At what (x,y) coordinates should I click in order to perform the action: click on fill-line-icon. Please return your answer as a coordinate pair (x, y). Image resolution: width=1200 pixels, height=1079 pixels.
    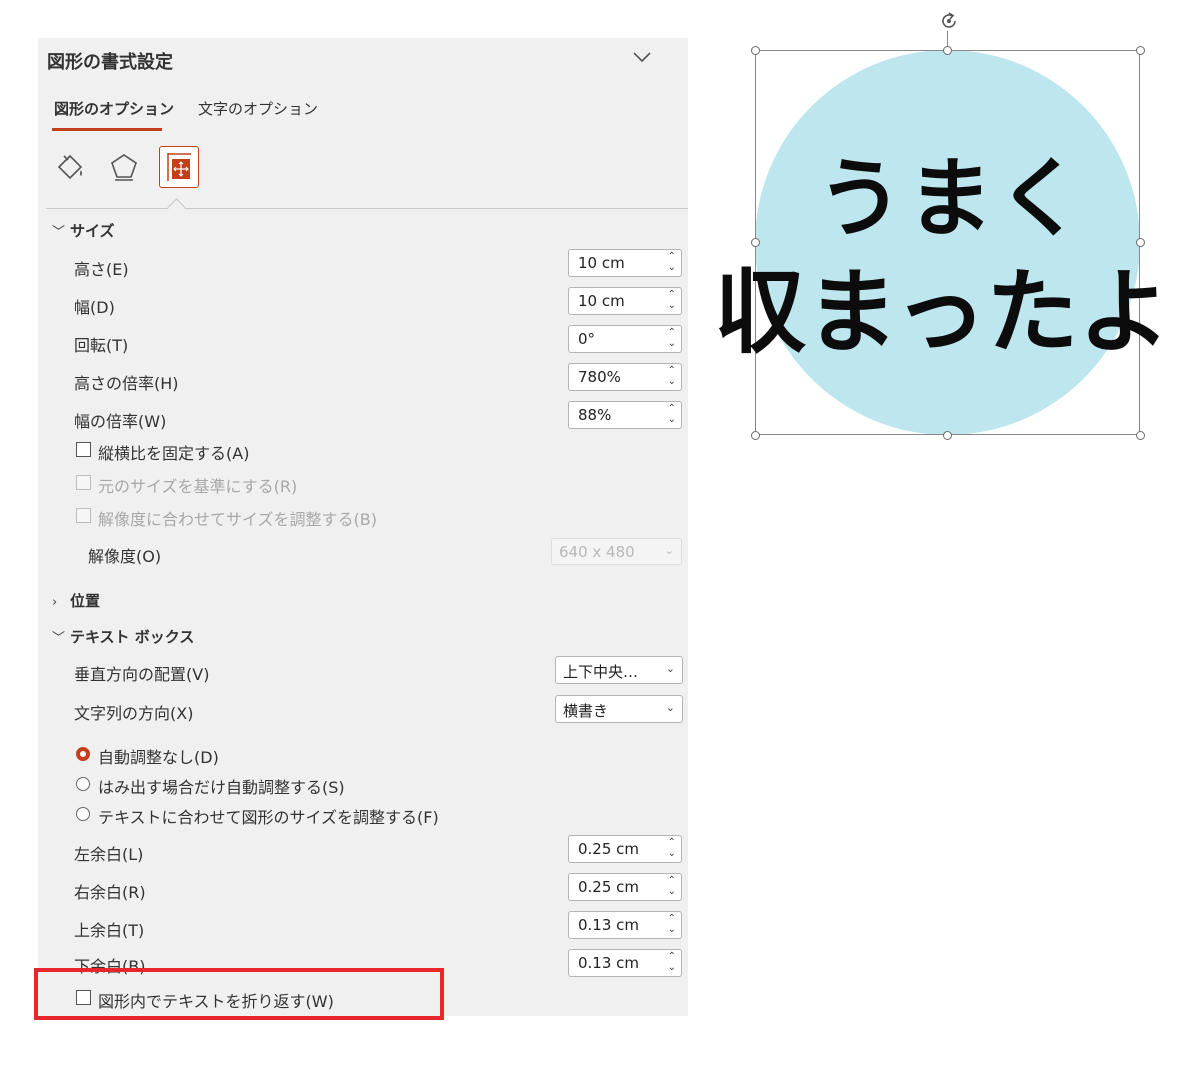
    Looking at the image, I should click on (70, 167).